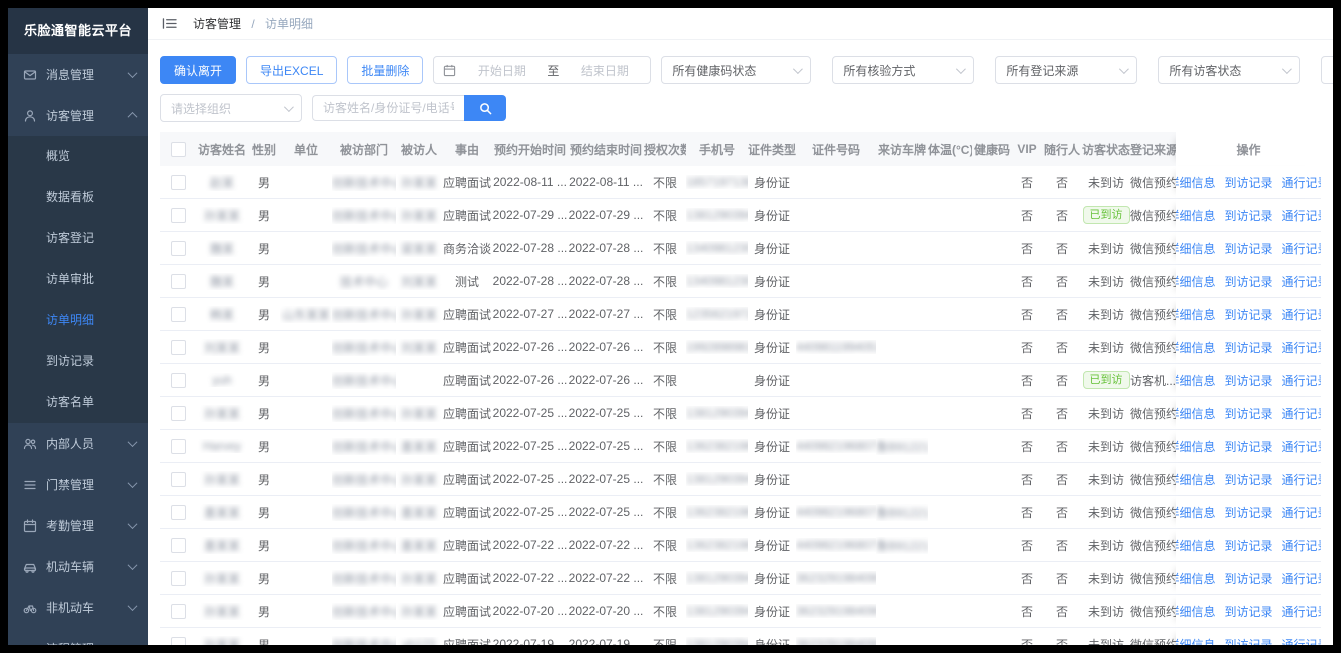 Image resolution: width=1341 pixels, height=653 pixels. What do you see at coordinates (78, 443) in the screenshot?
I see `sidebar-item-internal: 内部人员` at bounding box center [78, 443].